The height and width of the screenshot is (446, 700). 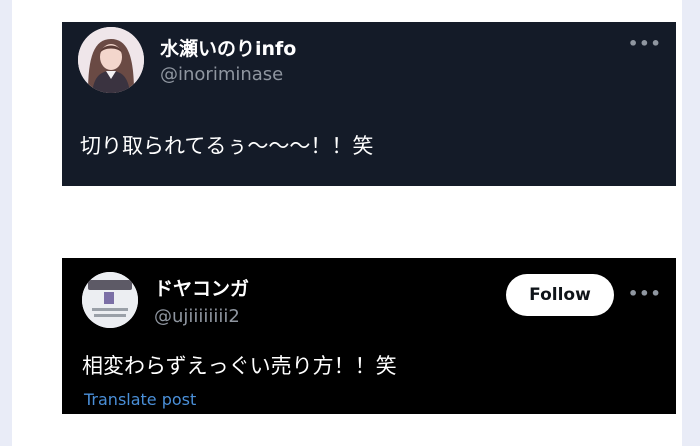 What do you see at coordinates (221, 74) in the screenshot?
I see `user-handle: @inoriminase` at bounding box center [221, 74].